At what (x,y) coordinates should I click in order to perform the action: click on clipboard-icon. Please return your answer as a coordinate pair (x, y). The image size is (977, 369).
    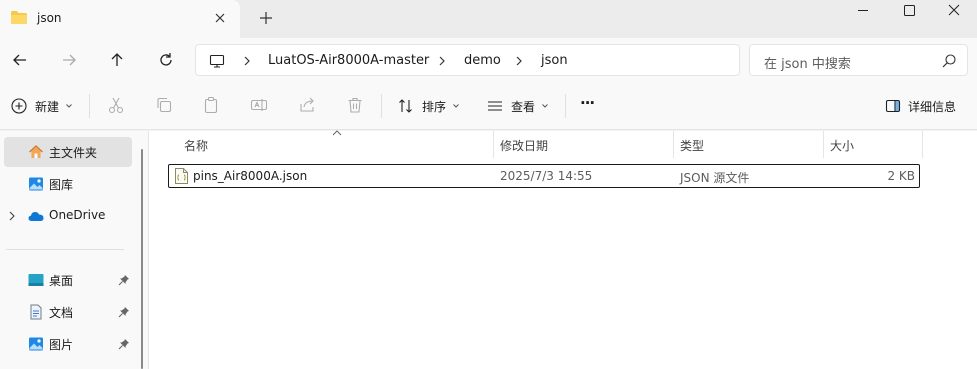
    Looking at the image, I should click on (211, 105).